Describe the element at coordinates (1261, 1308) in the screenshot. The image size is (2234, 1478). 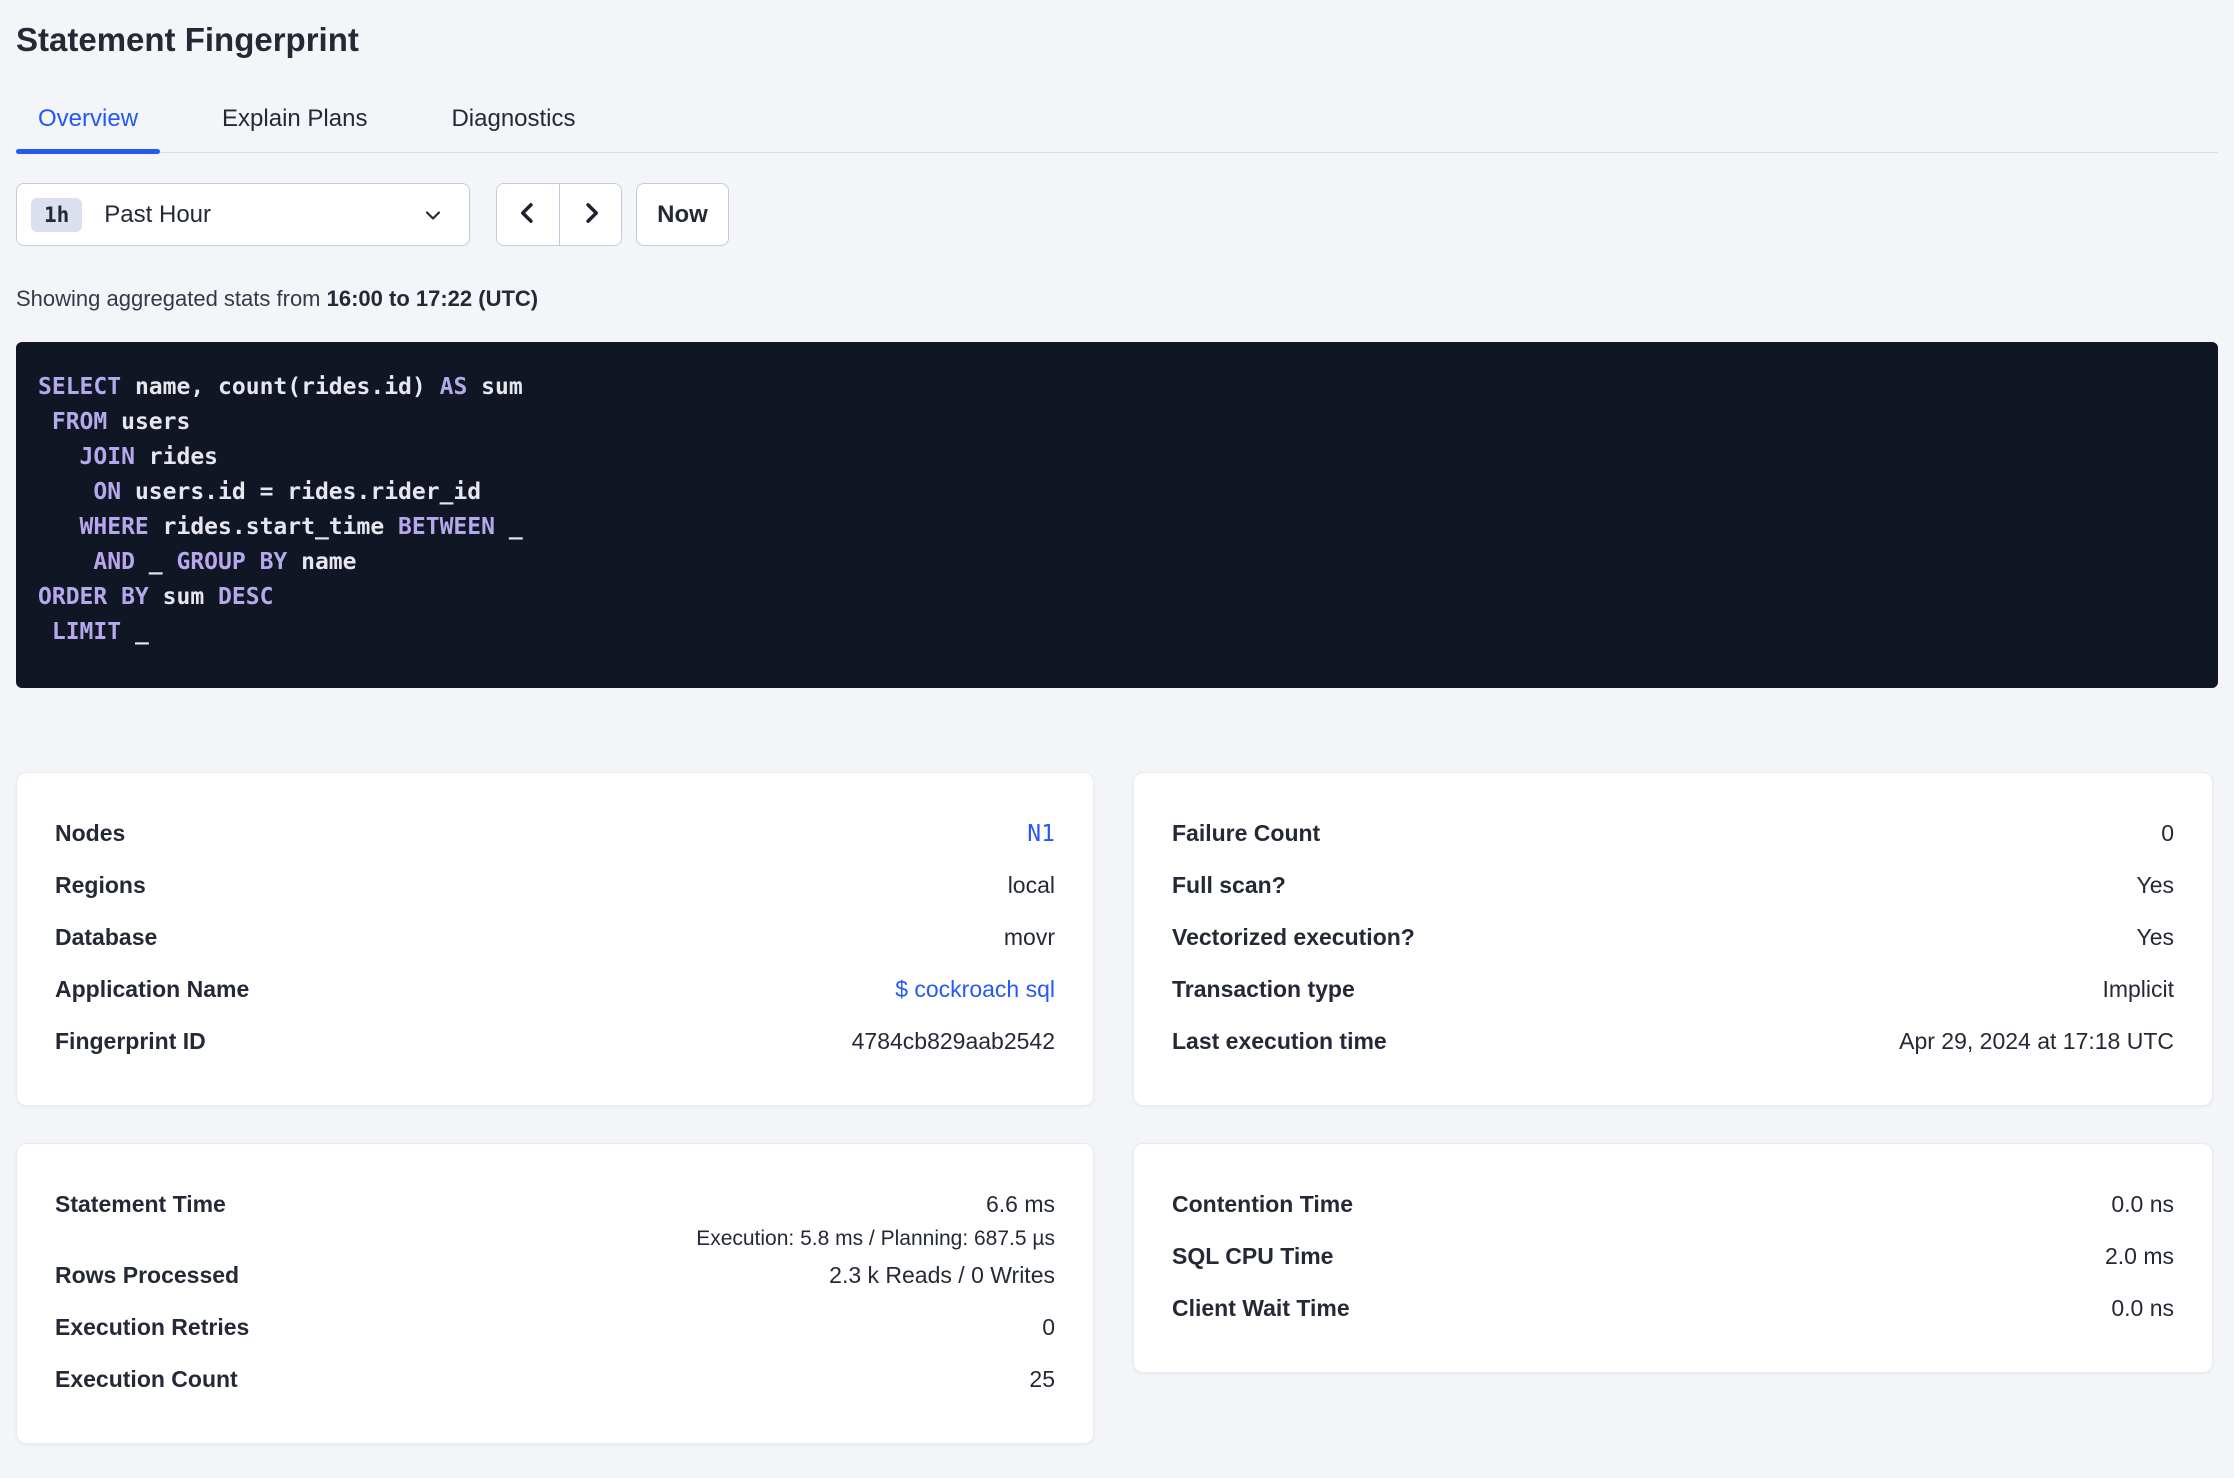
I see `row-label: Client Wait Time` at that location.